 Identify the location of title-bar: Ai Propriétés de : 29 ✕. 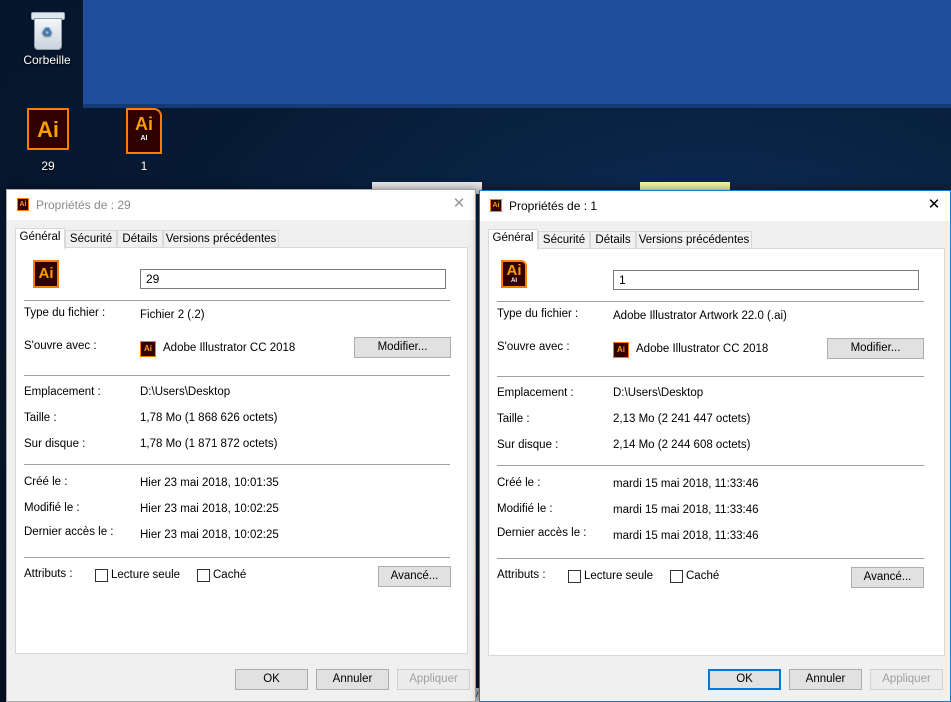
(241, 205).